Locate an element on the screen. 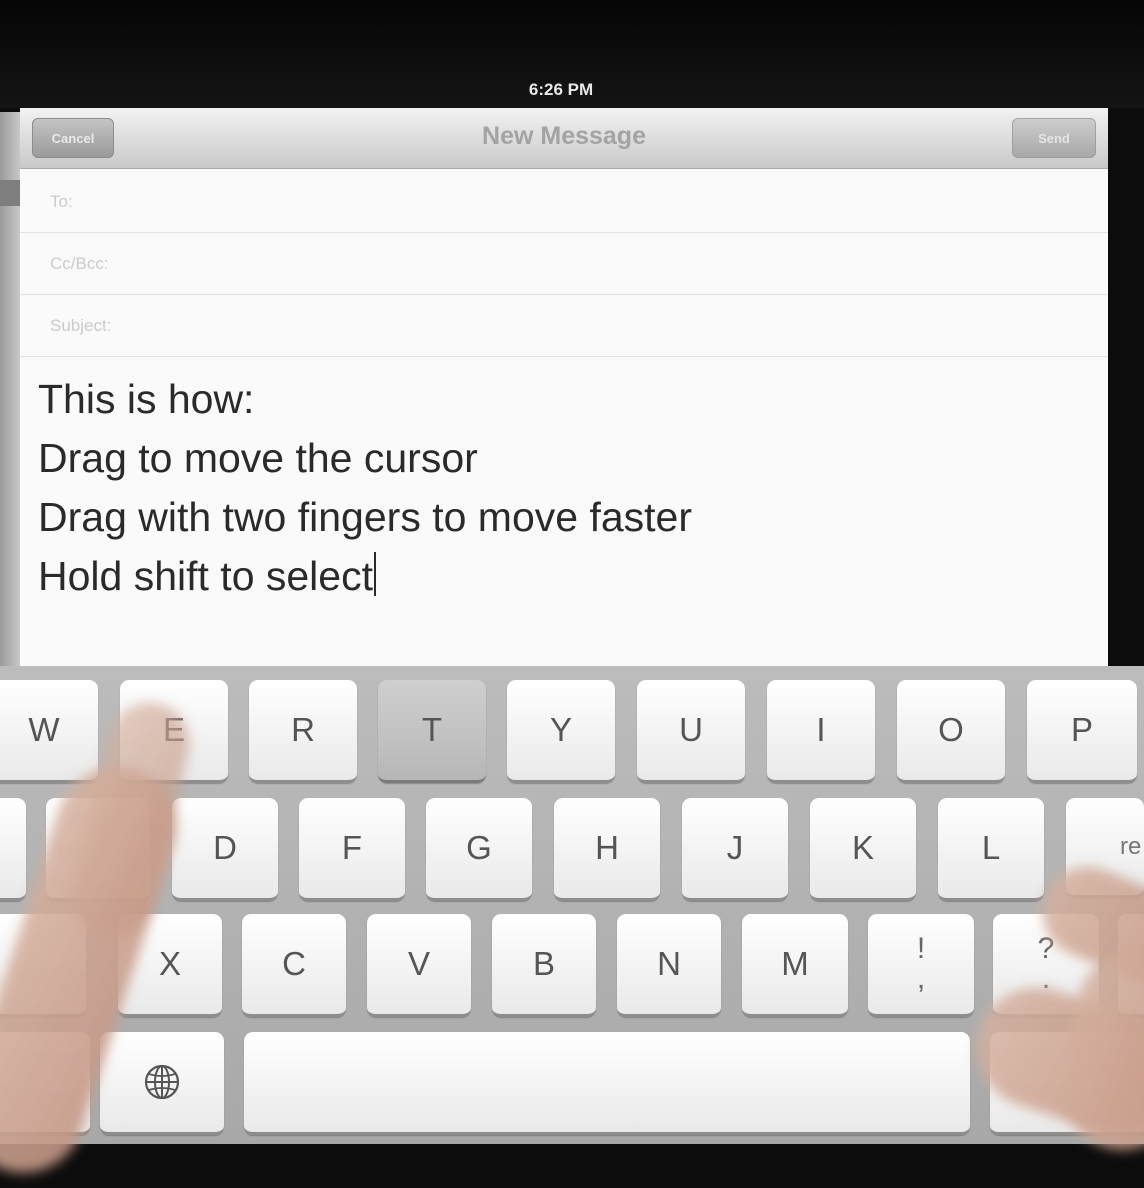 This screenshot has height=1188, width=1144. punct-bottom: , is located at coordinates (921, 978).